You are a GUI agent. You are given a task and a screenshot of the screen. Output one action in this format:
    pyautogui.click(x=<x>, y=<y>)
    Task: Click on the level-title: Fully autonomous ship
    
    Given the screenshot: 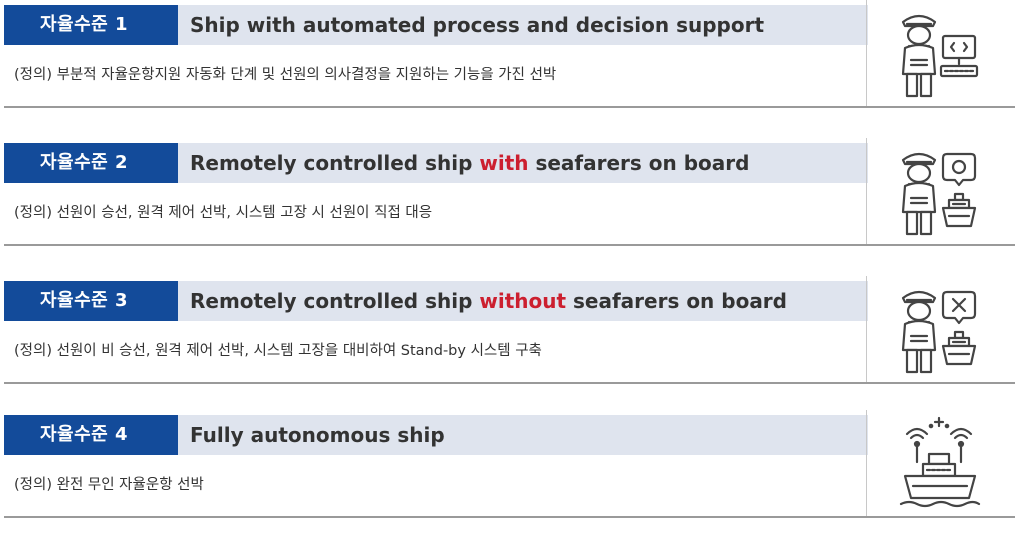 What is the action you would take?
    pyautogui.click(x=523, y=435)
    